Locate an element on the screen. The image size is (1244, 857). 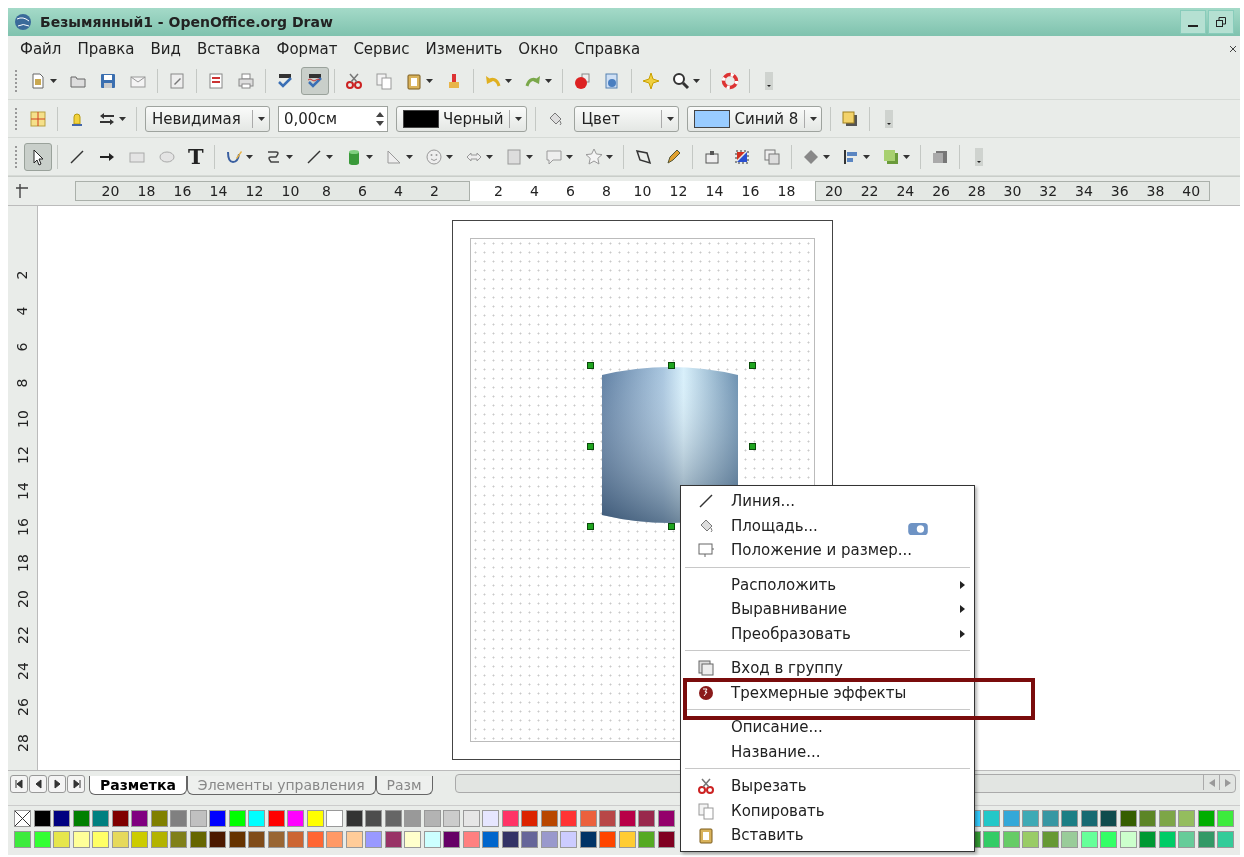
color-name: Синий 8 is located at coordinates (766, 118).